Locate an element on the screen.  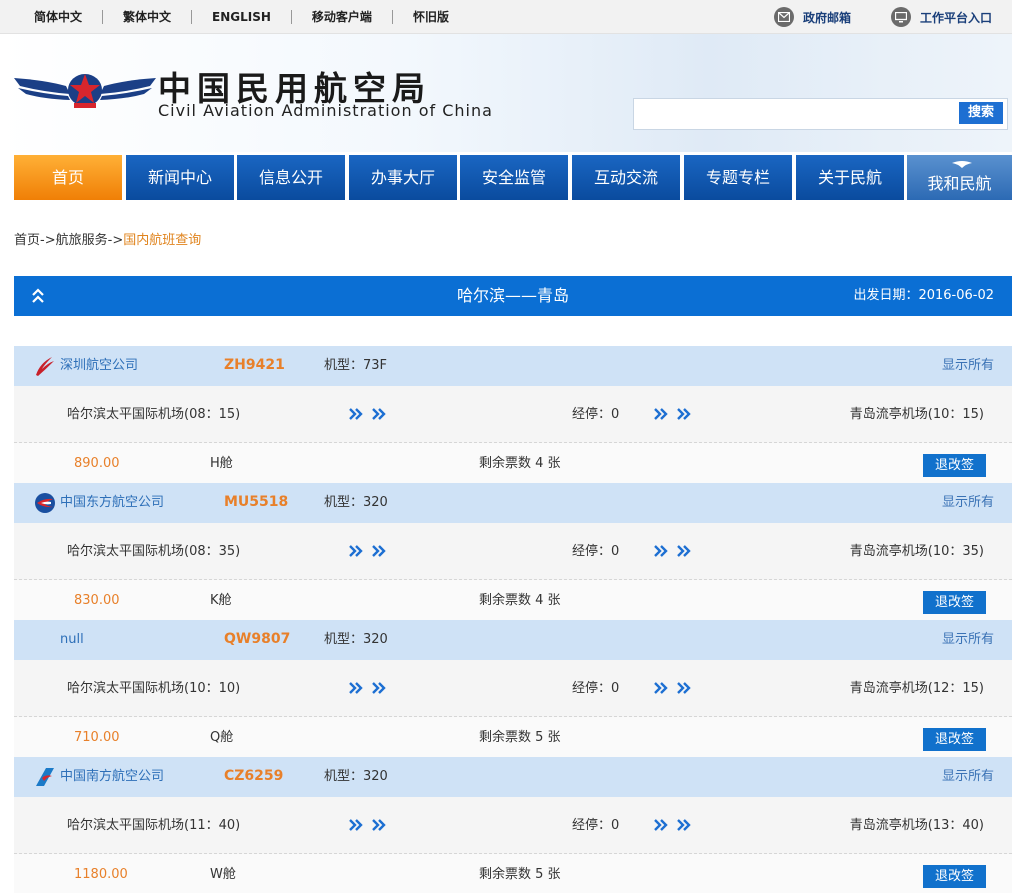
breadcrumb-current: 国内航班查询 is located at coordinates (162, 240).